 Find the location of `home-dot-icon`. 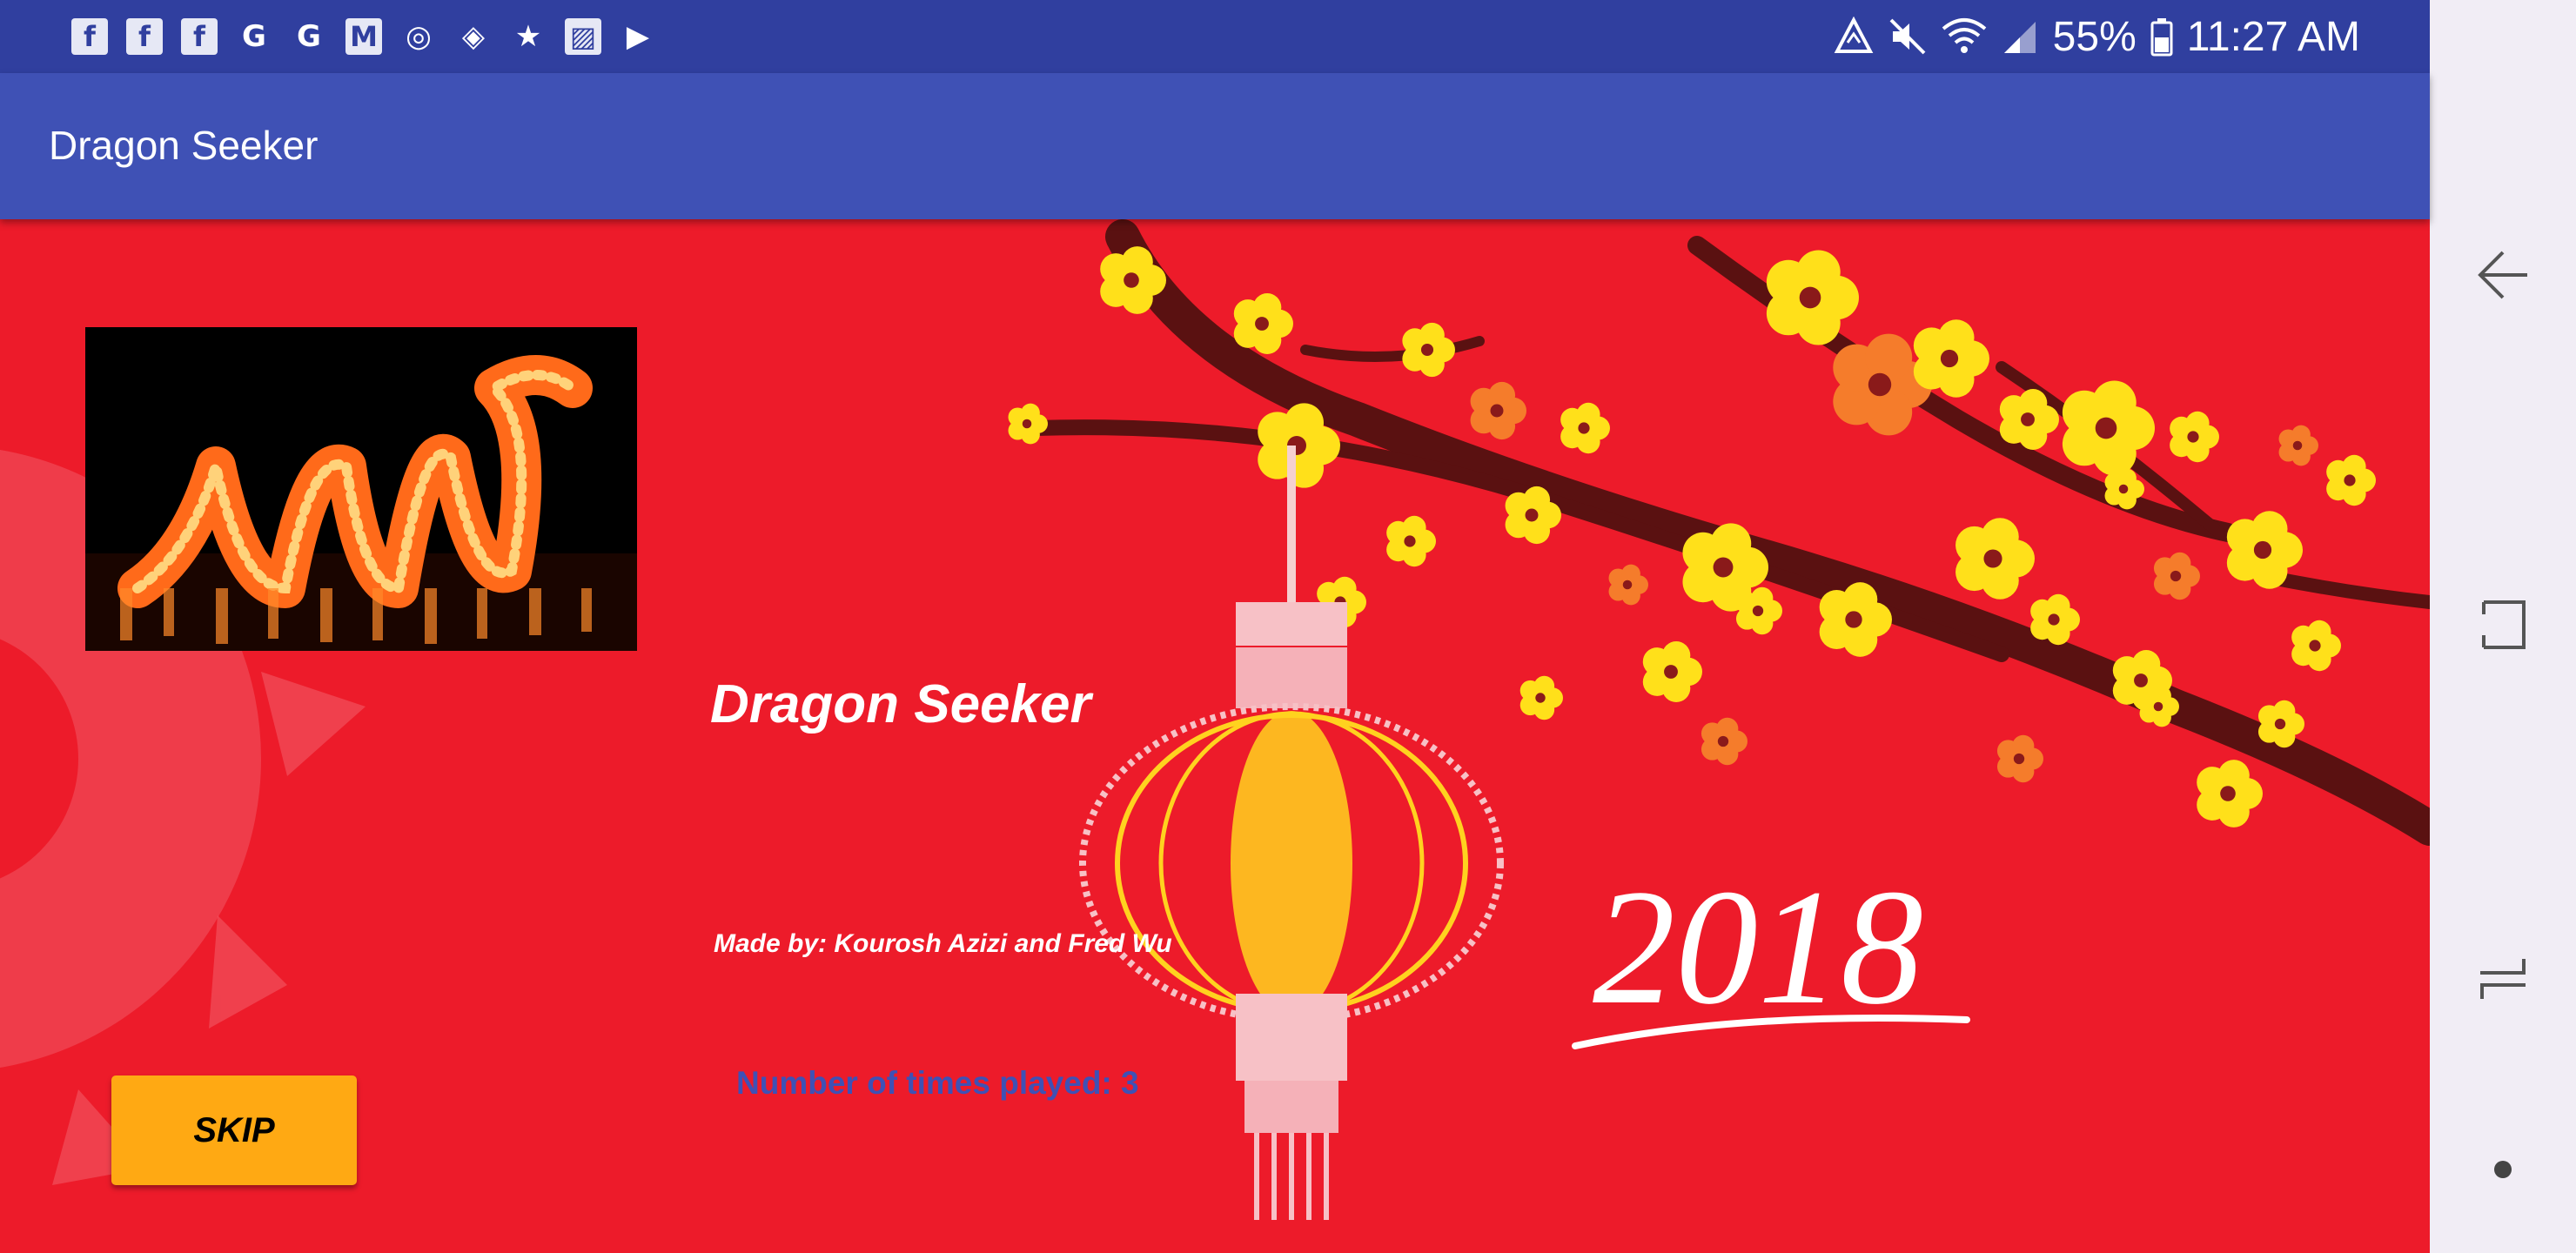

home-dot-icon is located at coordinates (2502, 1169).